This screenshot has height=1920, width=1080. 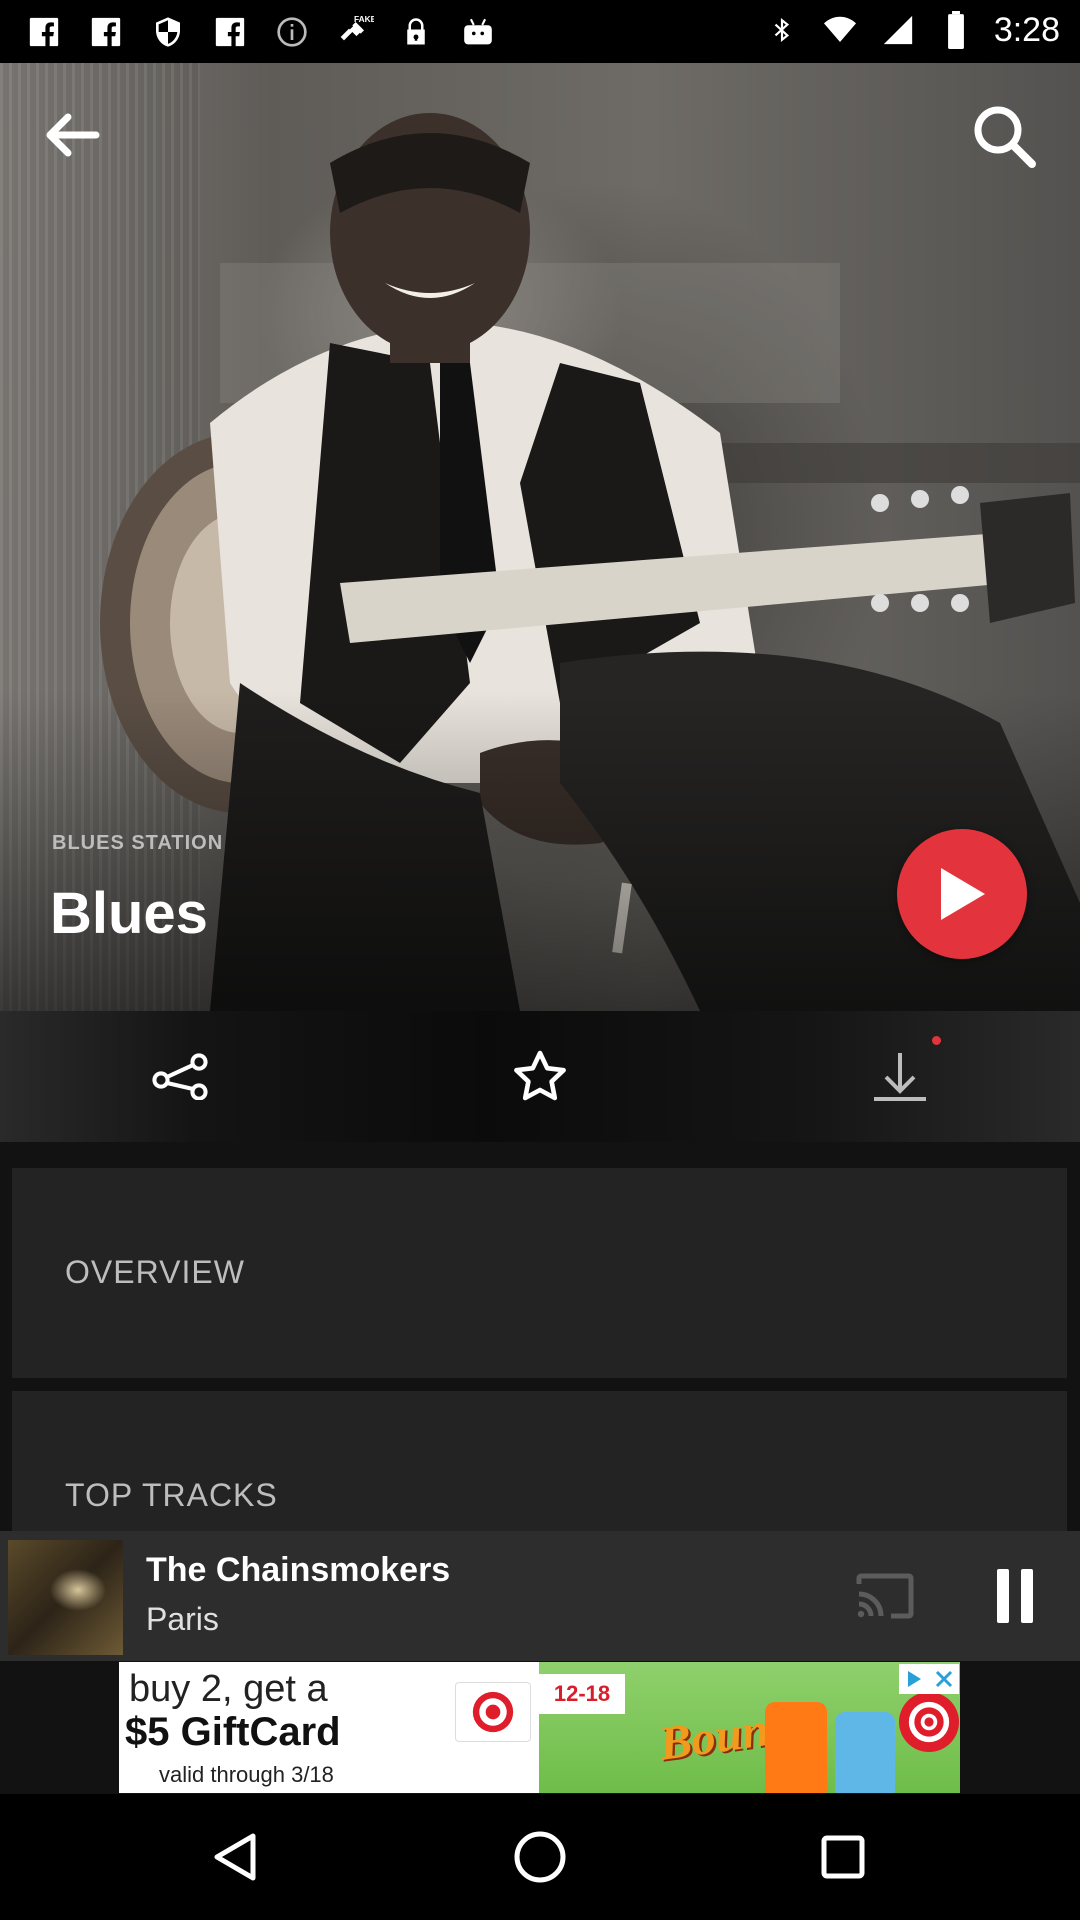 I want to click on share-button, so click(x=180, y=1076).